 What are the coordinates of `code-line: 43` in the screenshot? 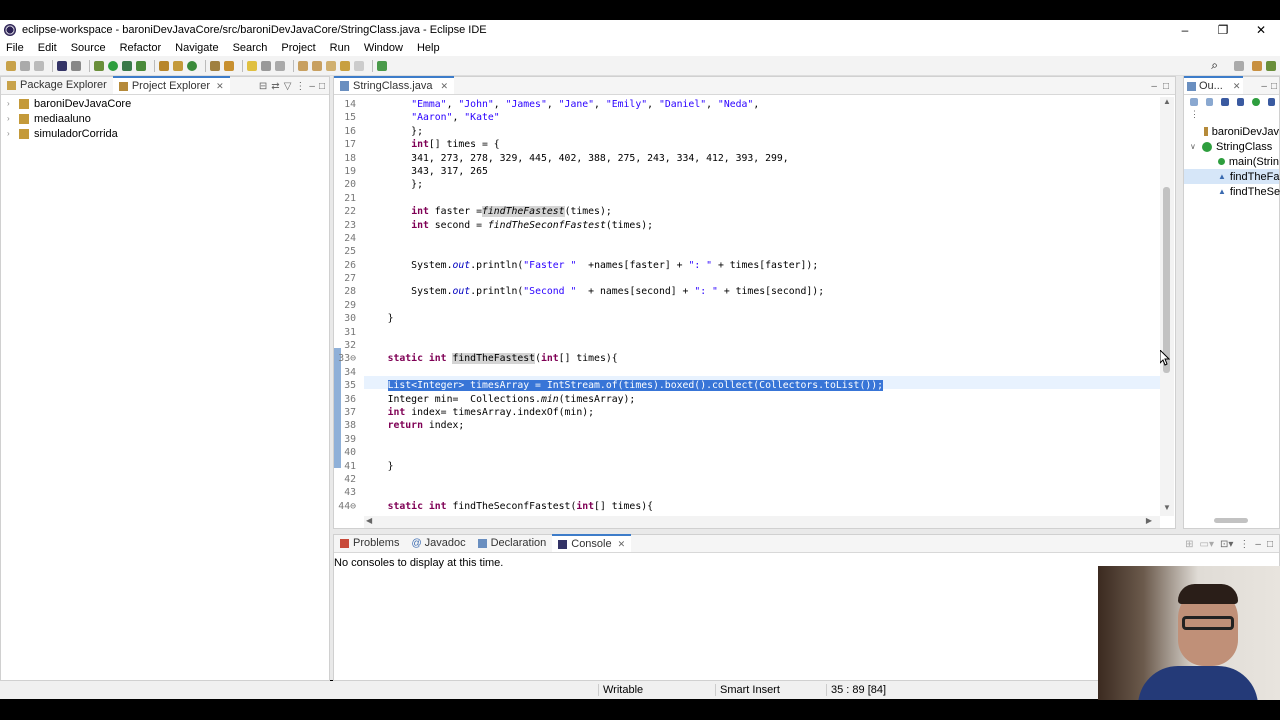 It's located at (747, 492).